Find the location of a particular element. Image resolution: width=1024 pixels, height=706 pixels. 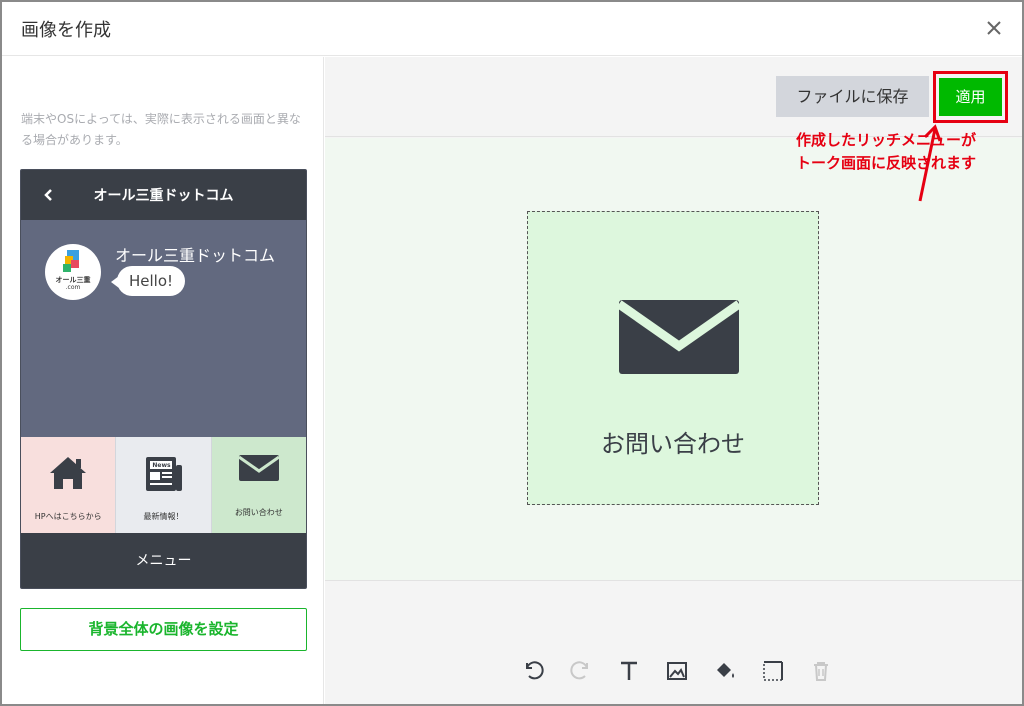

annotation-line: 作成したリッチメニューが is located at coordinates (886, 140).